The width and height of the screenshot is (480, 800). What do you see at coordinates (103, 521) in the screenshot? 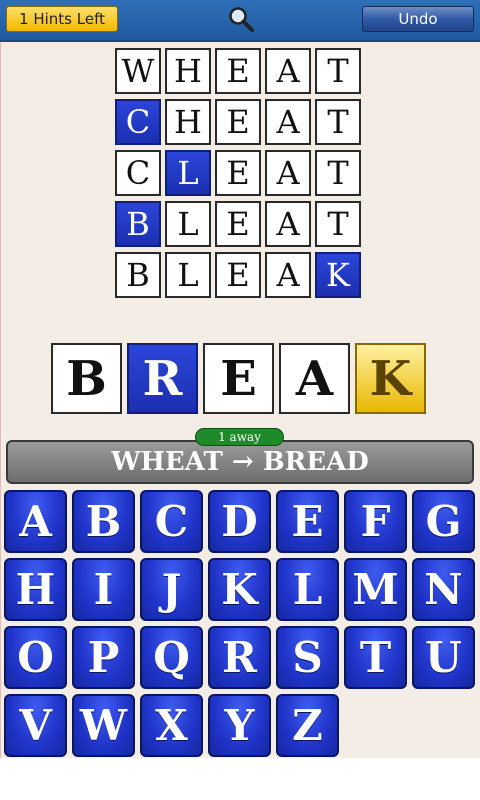
I see `letter-key-b: B` at bounding box center [103, 521].